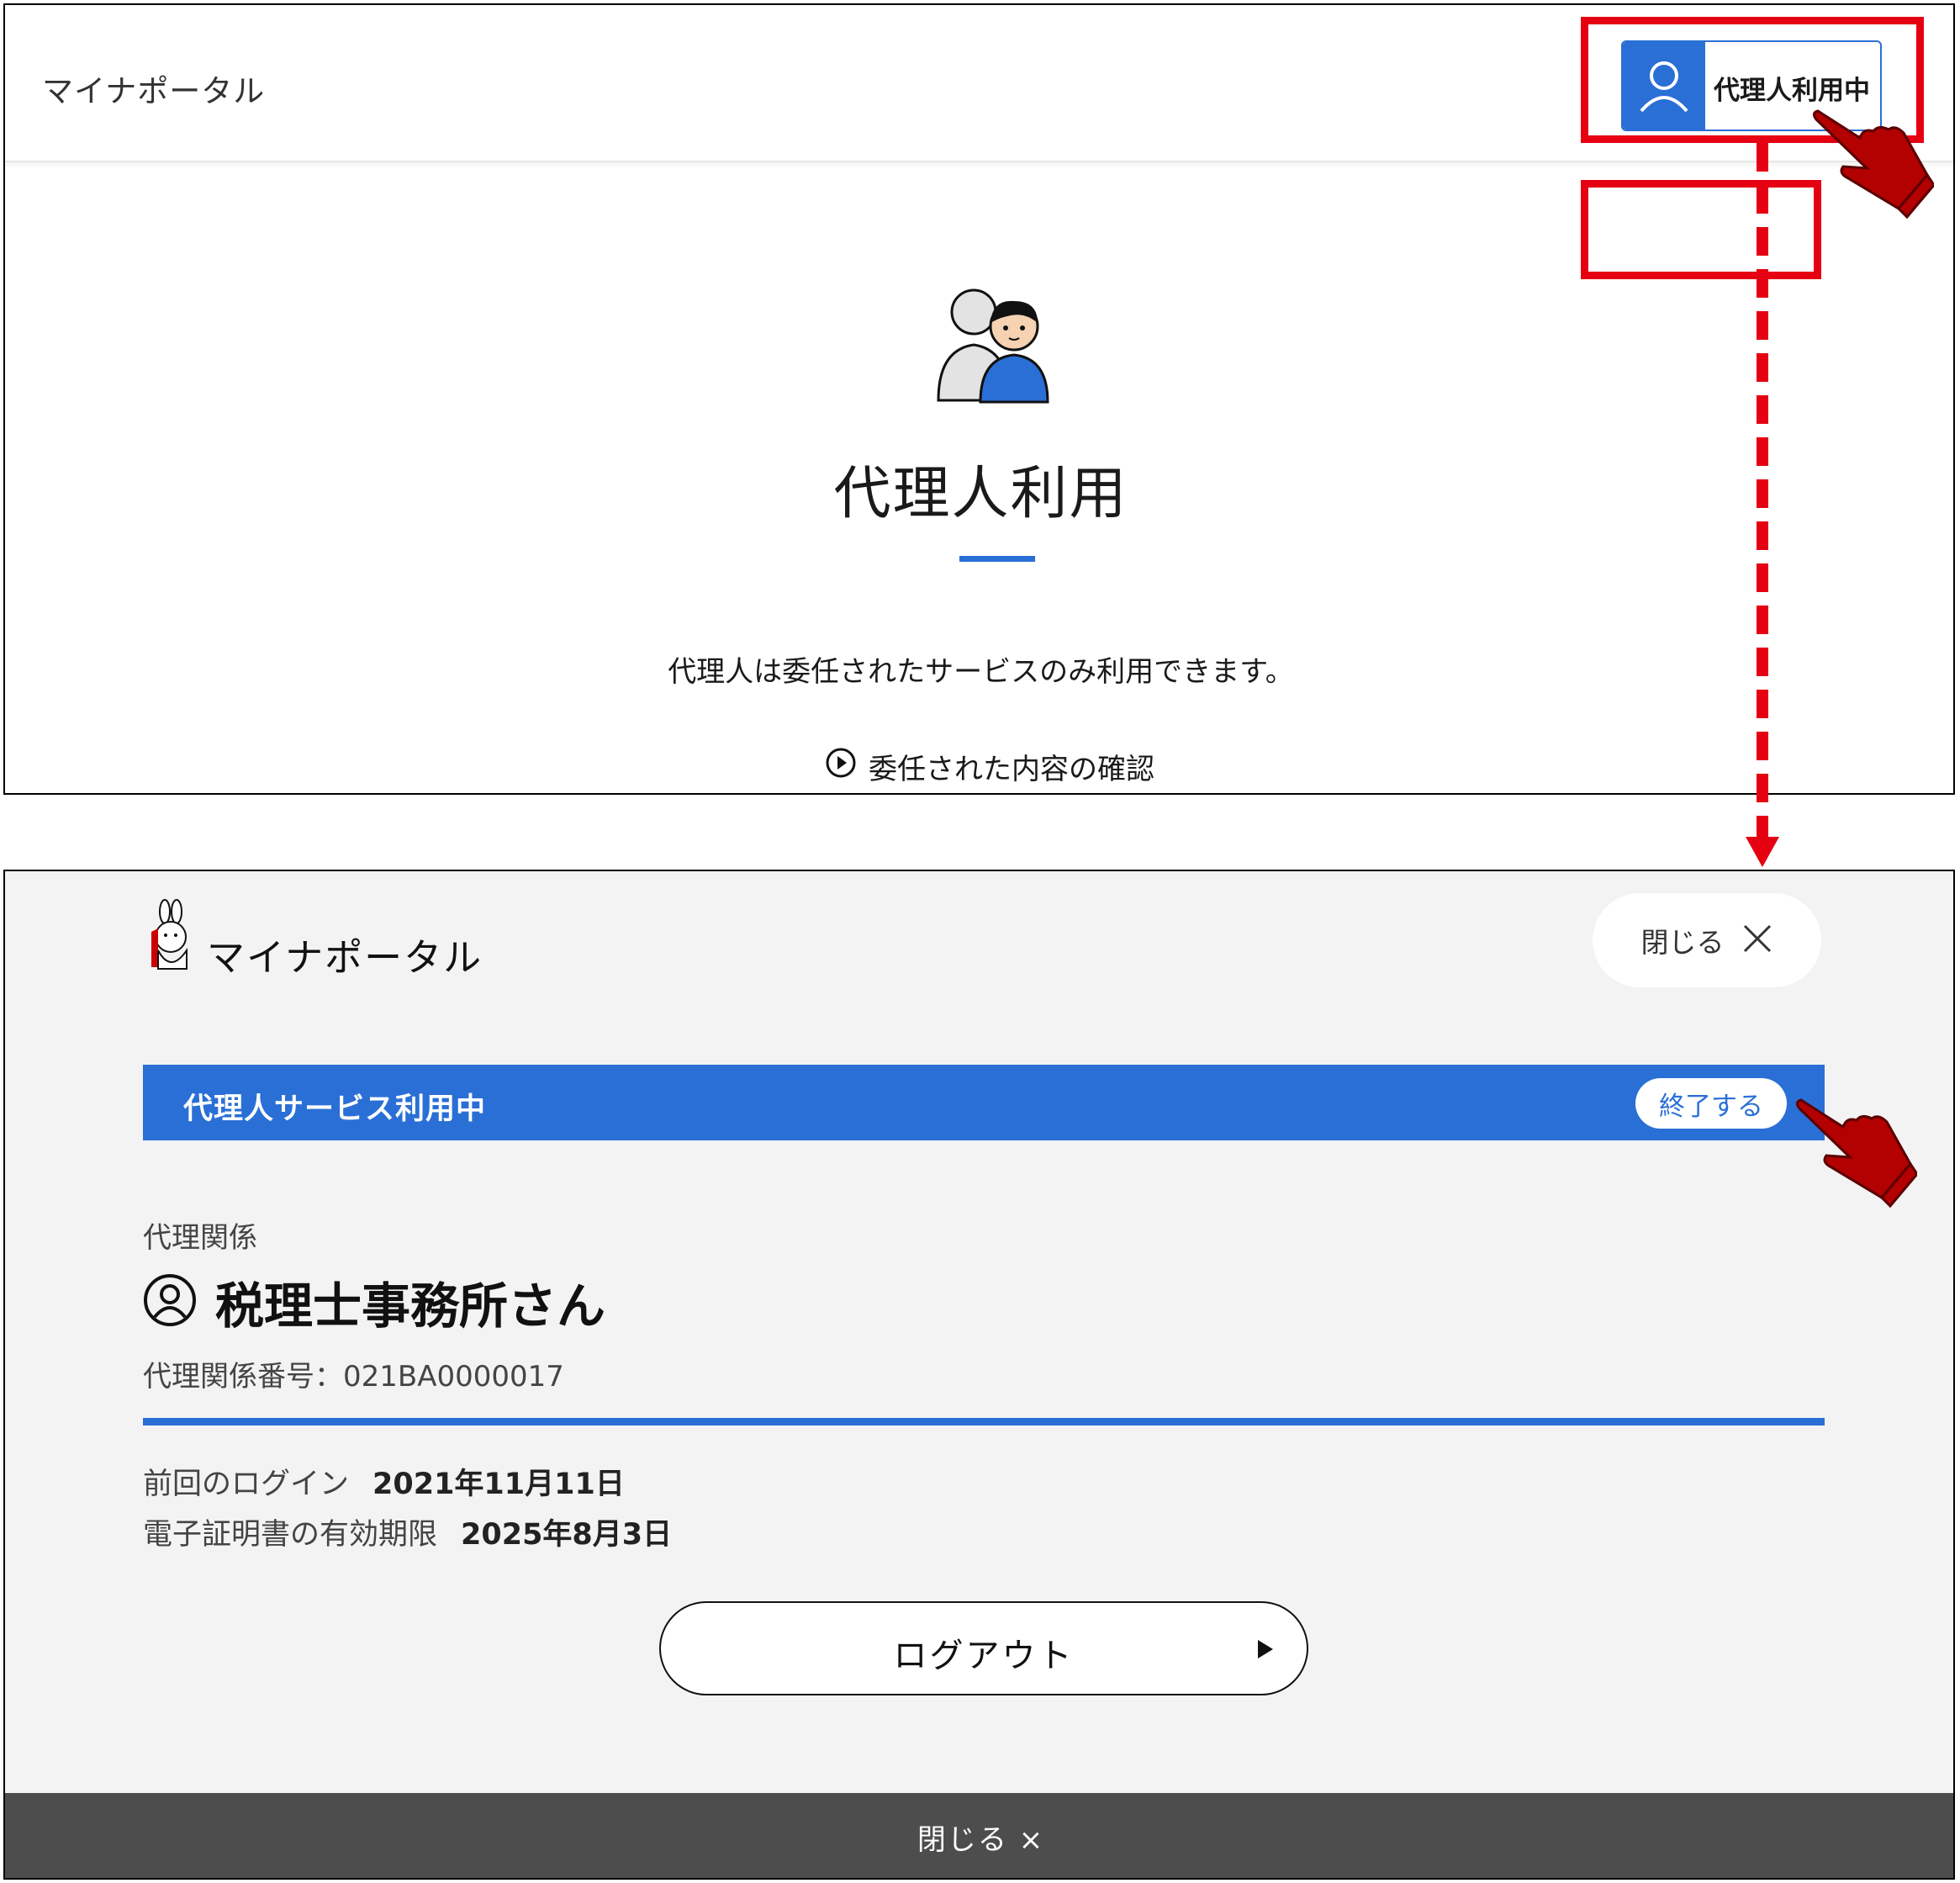 The image size is (1960, 1883). I want to click on user-circle-icon, so click(170, 1300).